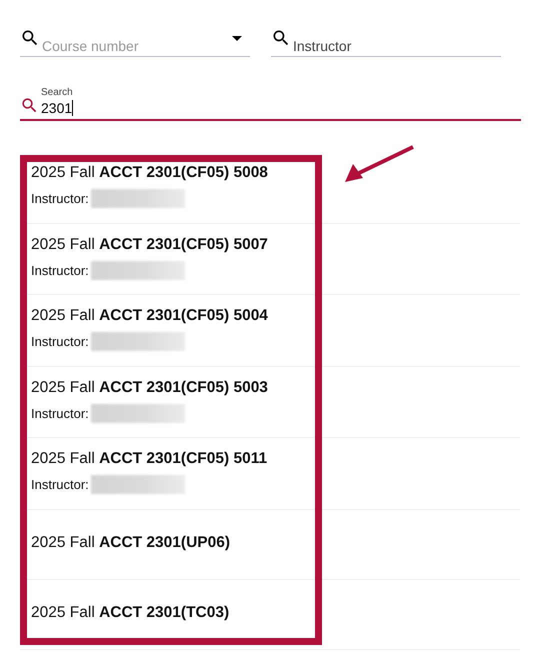 The height and width of the screenshot is (665, 556). Describe the element at coordinates (270, 101) in the screenshot. I see `search-field: Search 2301` at that location.